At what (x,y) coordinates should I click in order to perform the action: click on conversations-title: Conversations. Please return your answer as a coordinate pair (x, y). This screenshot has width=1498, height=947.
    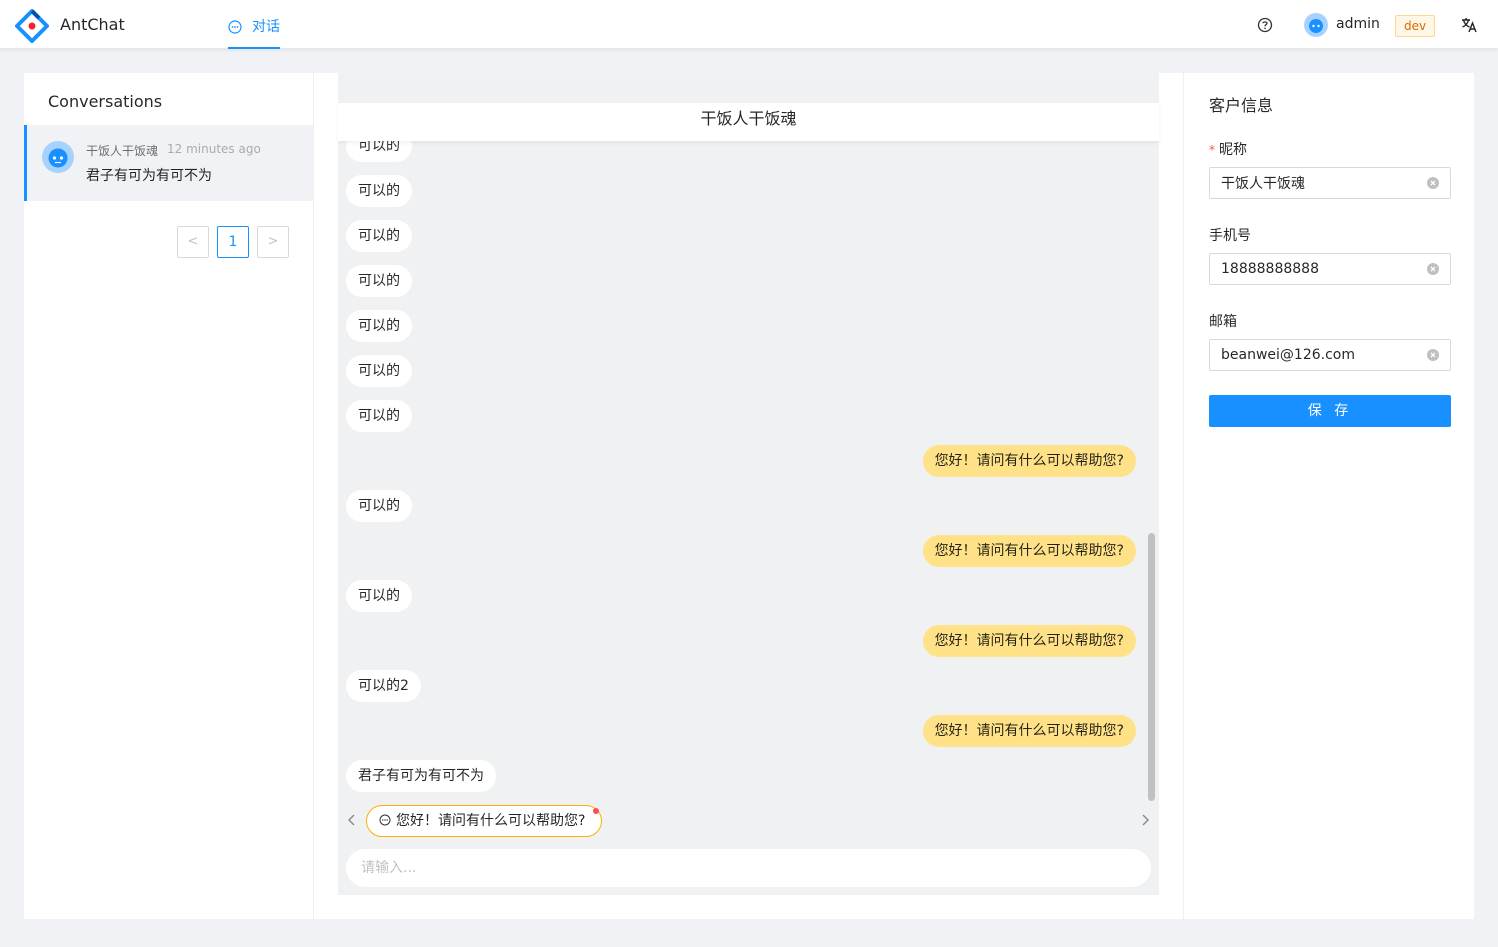
    Looking at the image, I should click on (105, 101).